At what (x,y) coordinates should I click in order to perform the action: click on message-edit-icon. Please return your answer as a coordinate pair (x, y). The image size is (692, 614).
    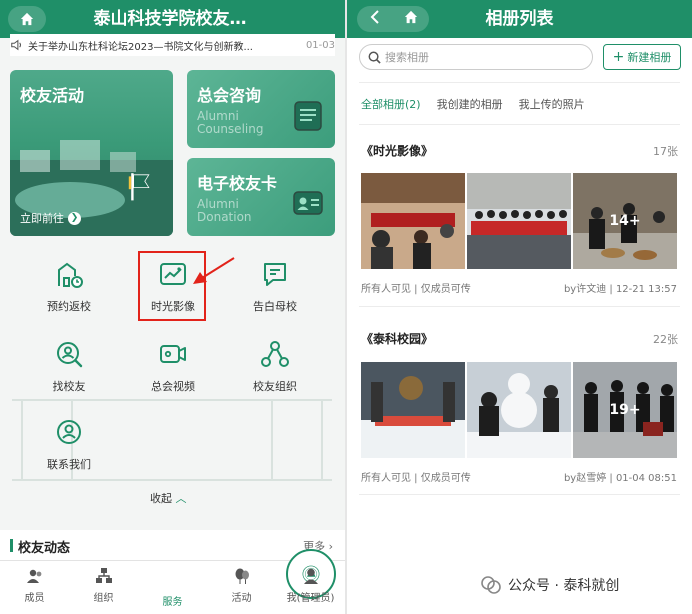
    Looking at the image, I should click on (275, 274).